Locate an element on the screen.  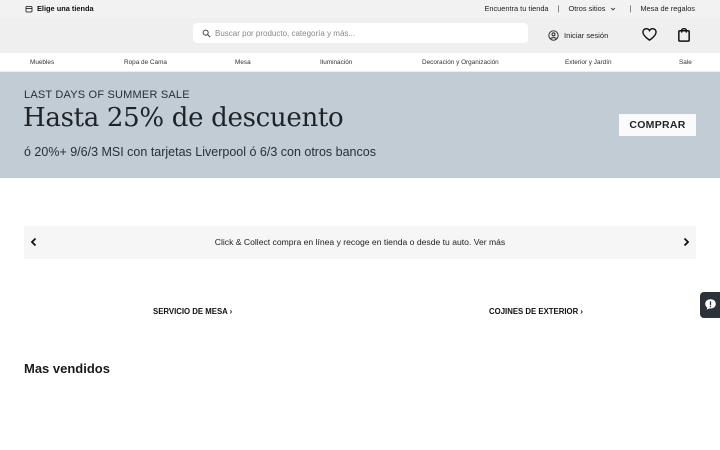
best-sellers-title: Mas vendidos is located at coordinates (67, 368).